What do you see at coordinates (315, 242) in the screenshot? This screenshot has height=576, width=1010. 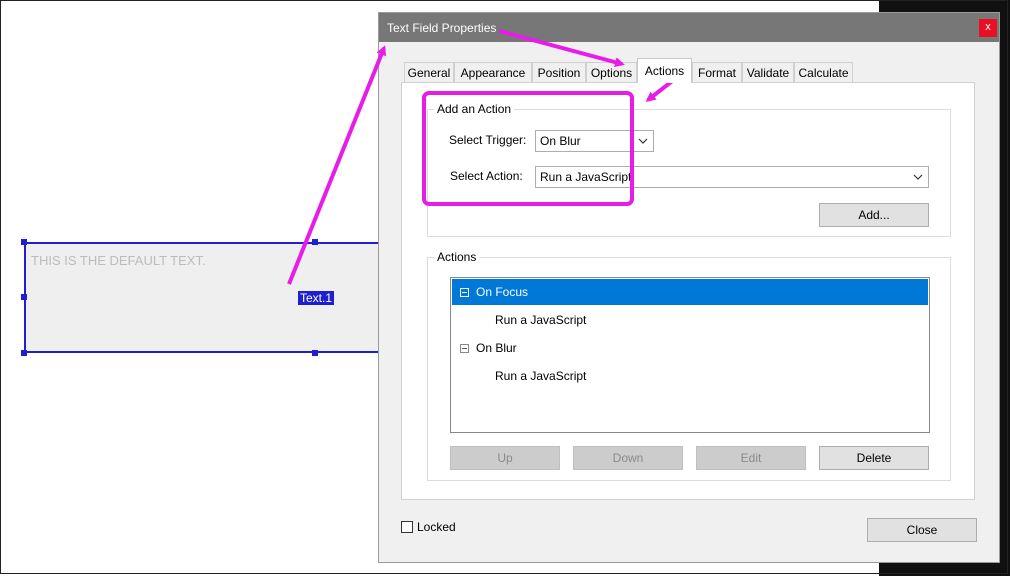 I see `resize-handle-top-middle` at bounding box center [315, 242].